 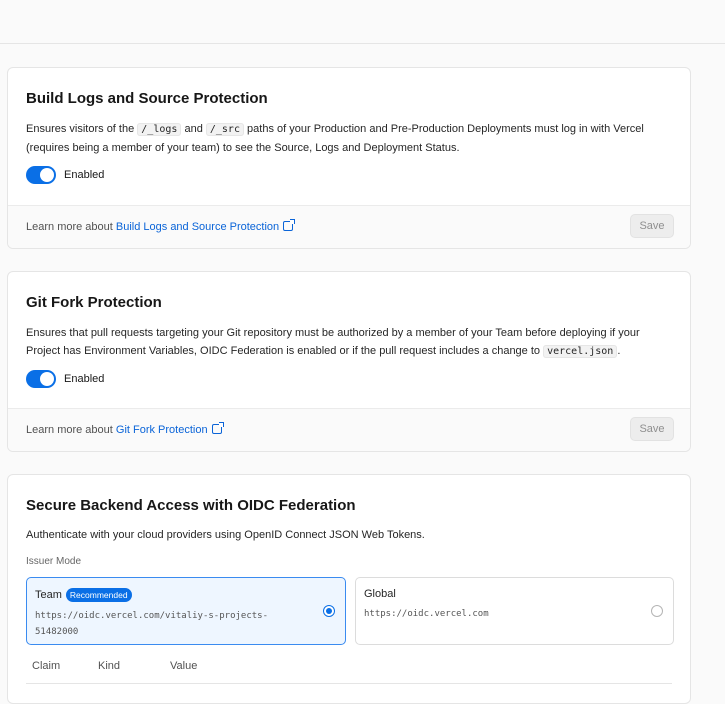 I want to click on git-fork-toggle, so click(x=41, y=379).